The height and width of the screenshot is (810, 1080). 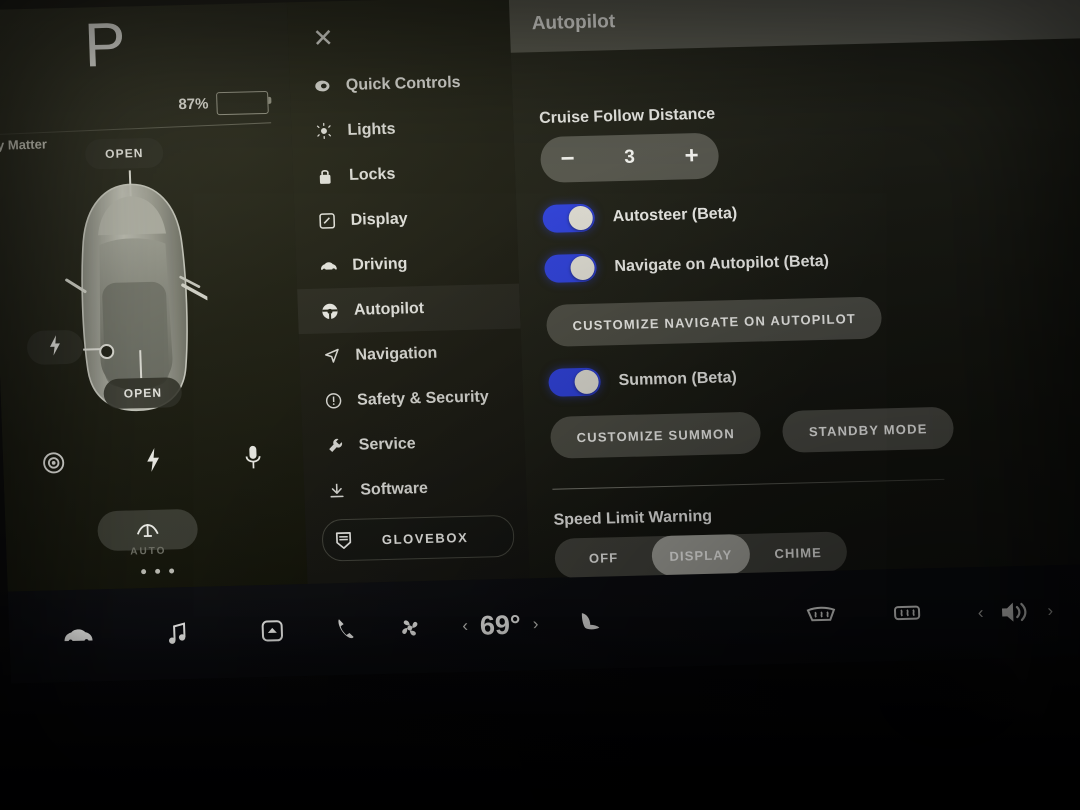 I want to click on volume-icon, so click(x=1015, y=612).